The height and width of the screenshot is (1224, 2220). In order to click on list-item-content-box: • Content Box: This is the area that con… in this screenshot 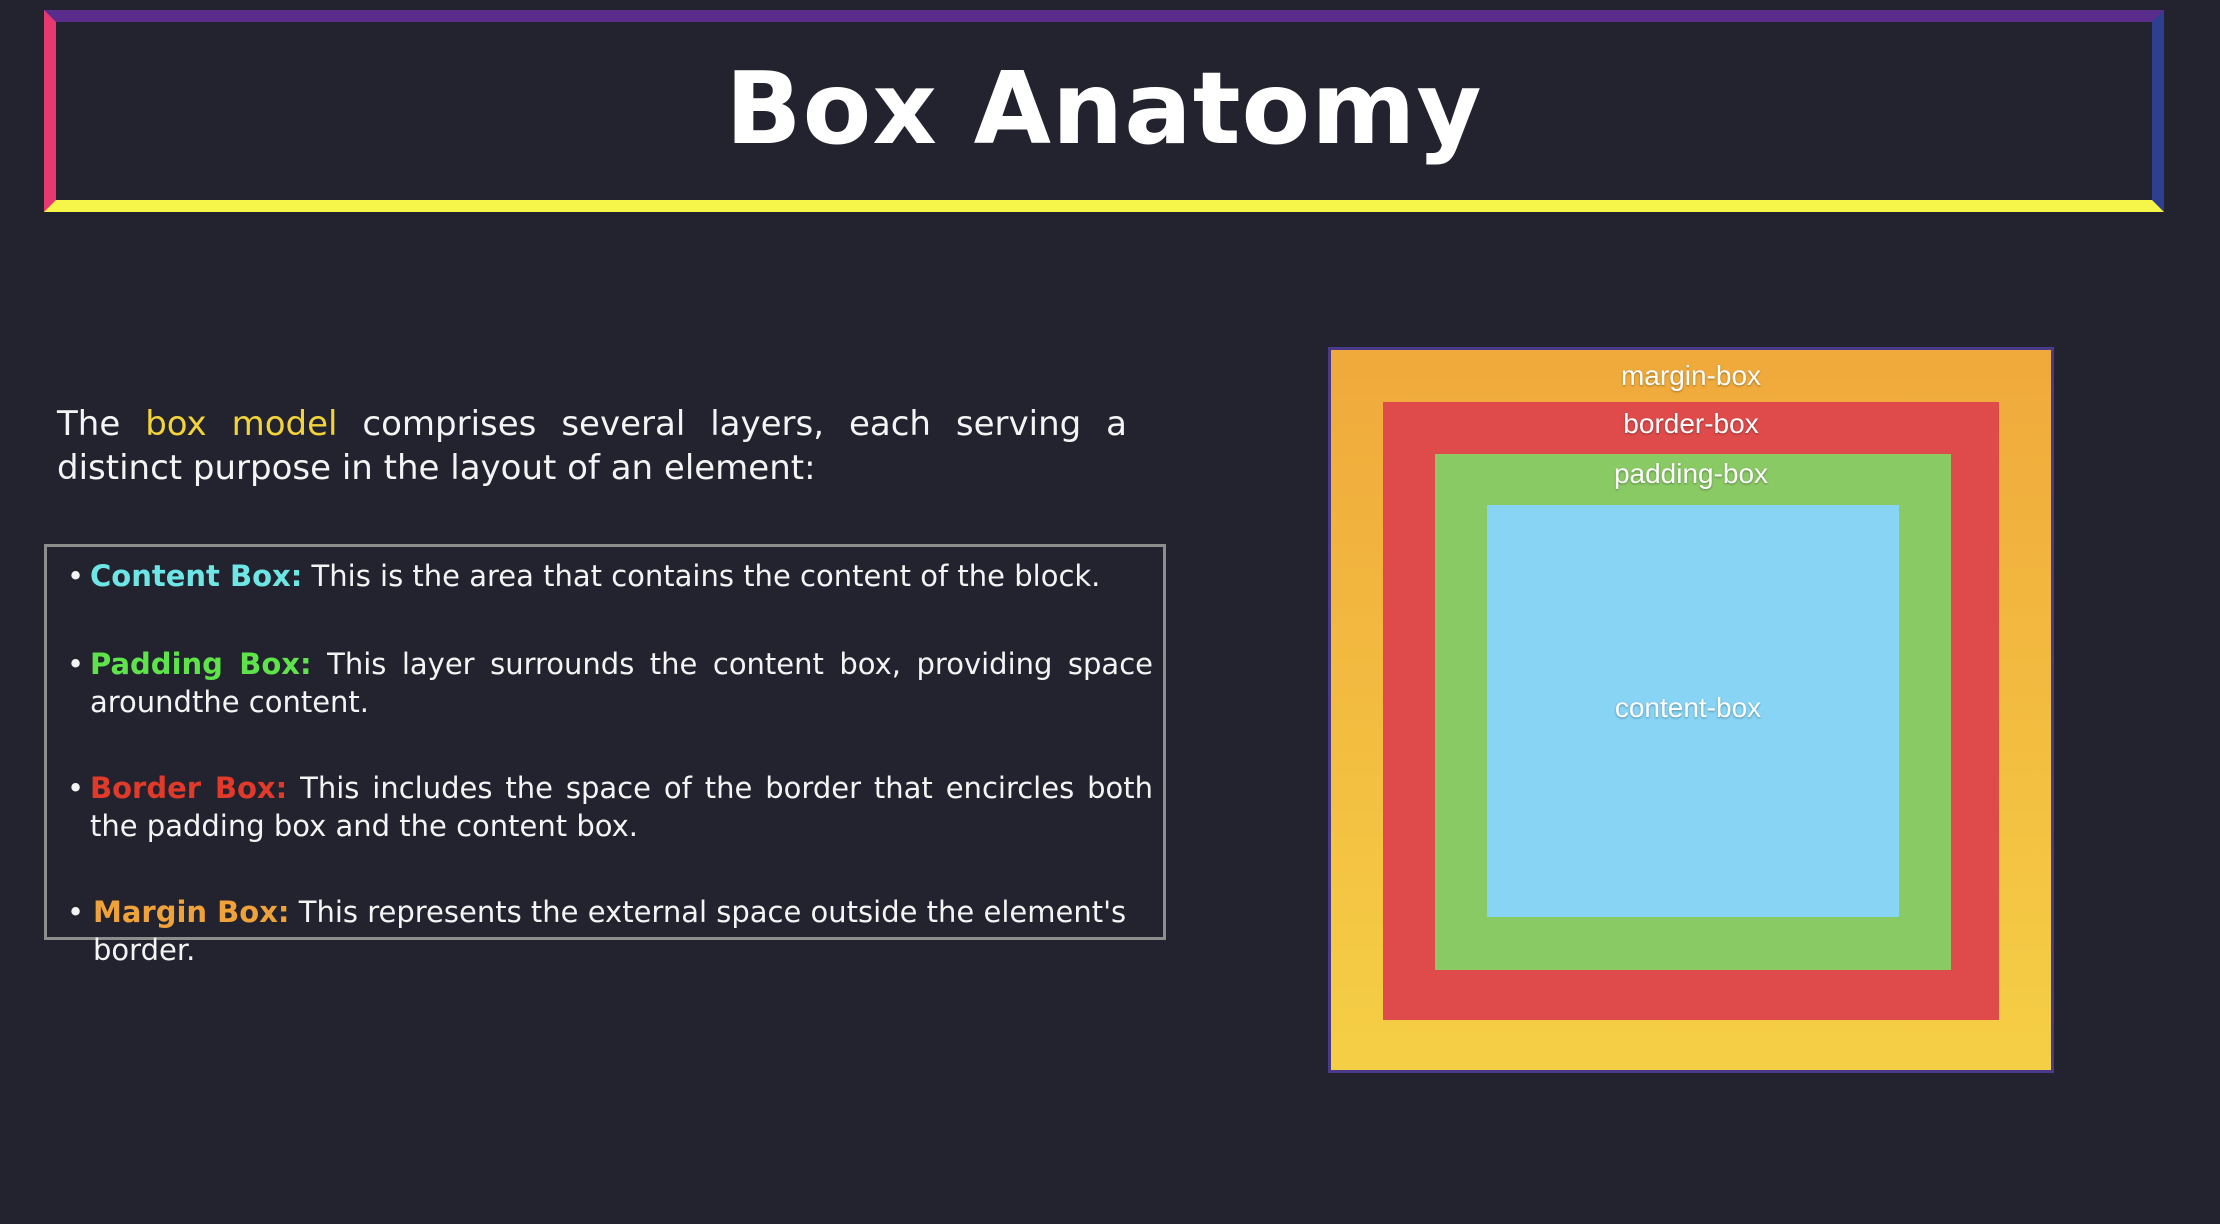, I will do `click(610, 576)`.